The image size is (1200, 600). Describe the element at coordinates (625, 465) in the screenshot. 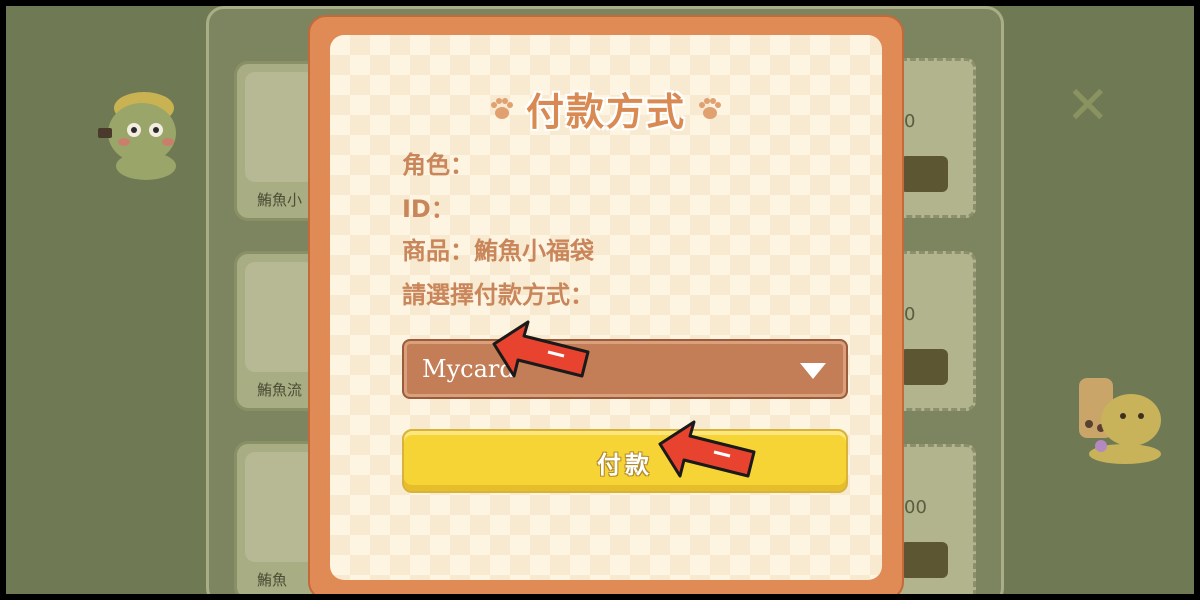

I see `pay-button-label: 付款` at that location.